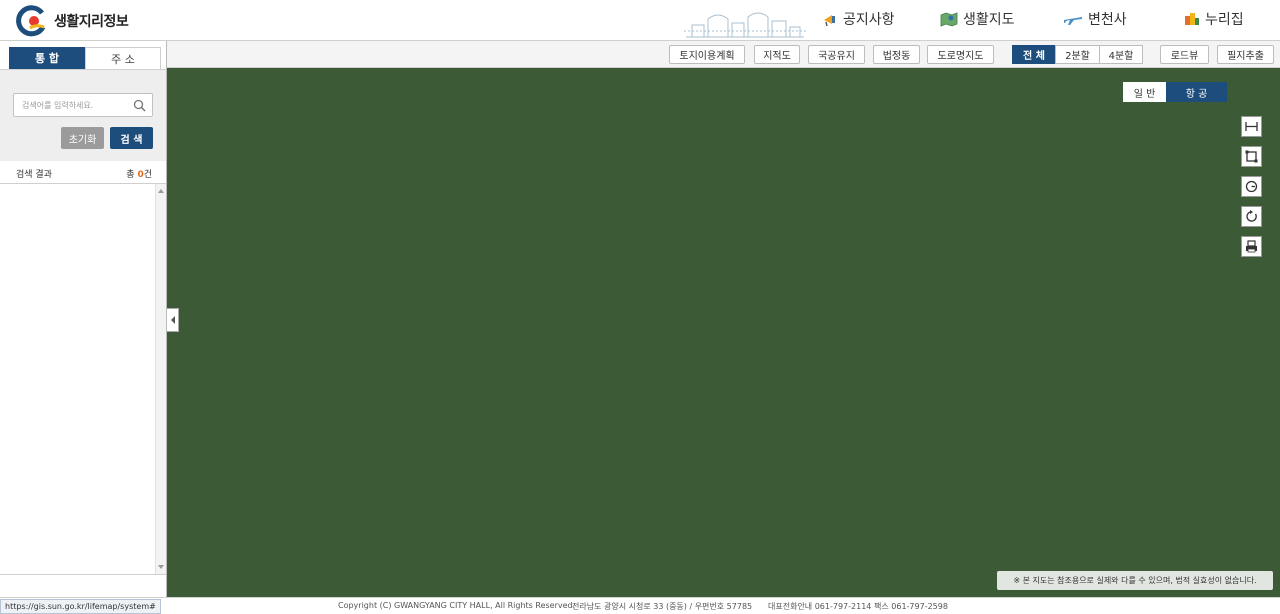 The image size is (1280, 614). I want to click on measure-radius-button, so click(1251, 186).